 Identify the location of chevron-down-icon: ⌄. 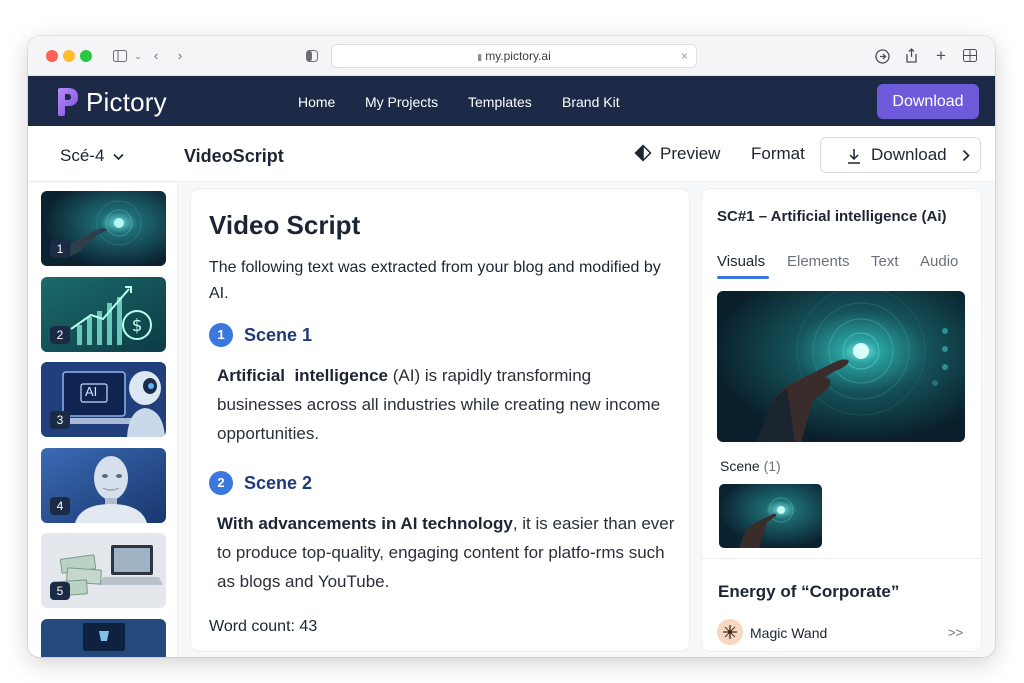
(138, 56).